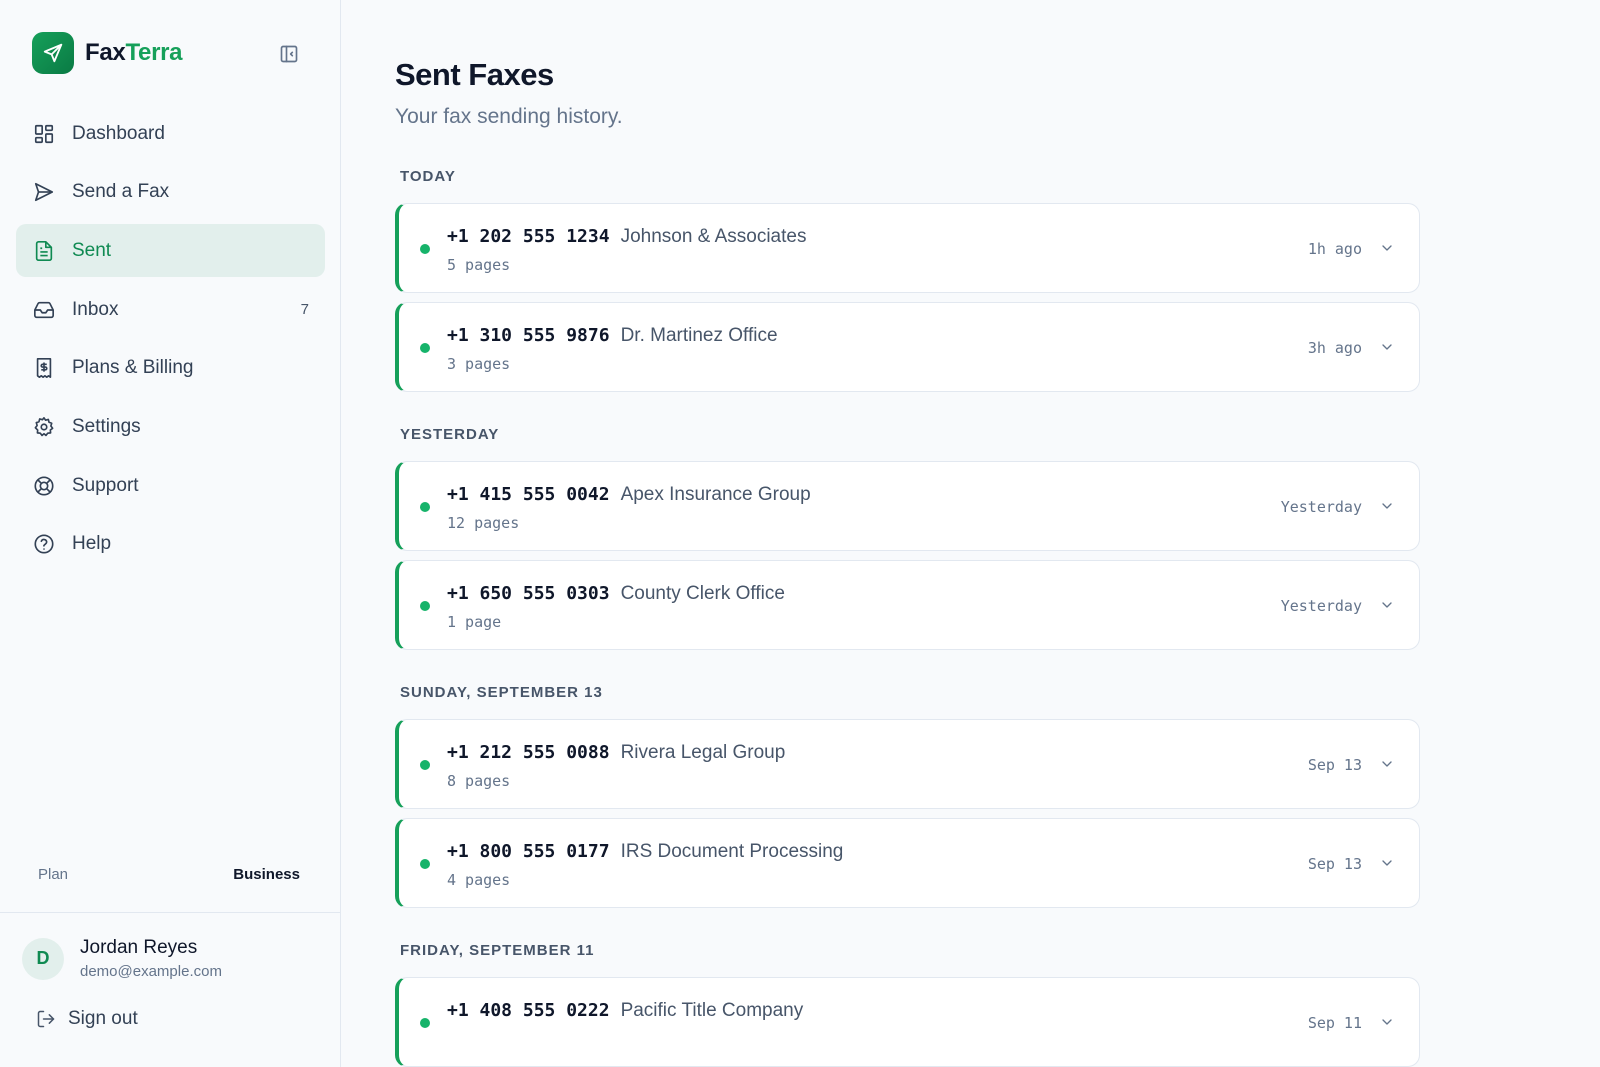 The image size is (1600, 1067). Describe the element at coordinates (44, 486) in the screenshot. I see `lifebuoy-icon` at that location.